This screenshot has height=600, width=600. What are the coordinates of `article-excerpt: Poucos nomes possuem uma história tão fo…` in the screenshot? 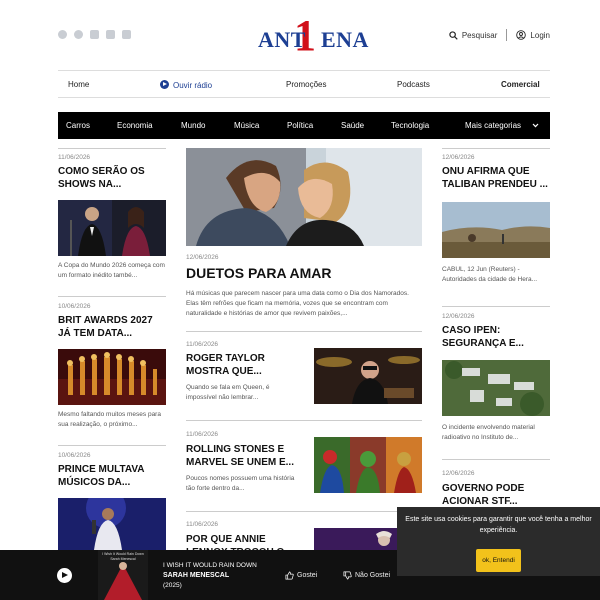 It's located at (240, 483).